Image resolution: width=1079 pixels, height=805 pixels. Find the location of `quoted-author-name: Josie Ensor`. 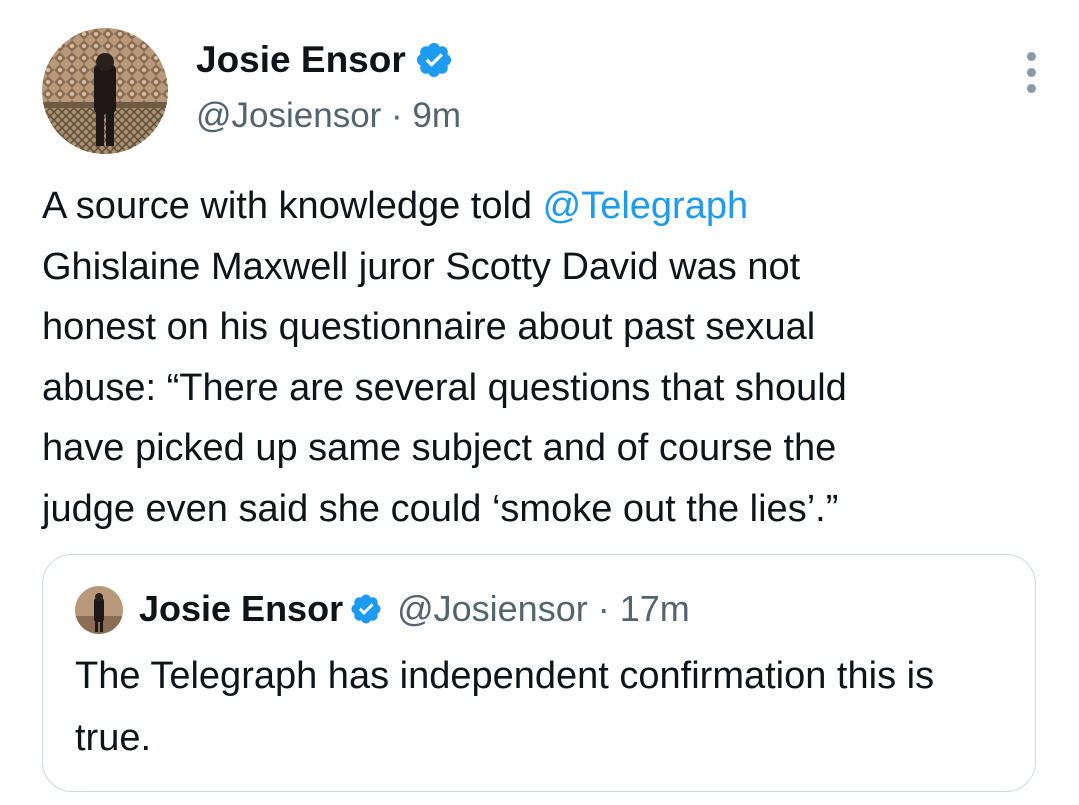

quoted-author-name: Josie Ensor is located at coordinates (241, 608).